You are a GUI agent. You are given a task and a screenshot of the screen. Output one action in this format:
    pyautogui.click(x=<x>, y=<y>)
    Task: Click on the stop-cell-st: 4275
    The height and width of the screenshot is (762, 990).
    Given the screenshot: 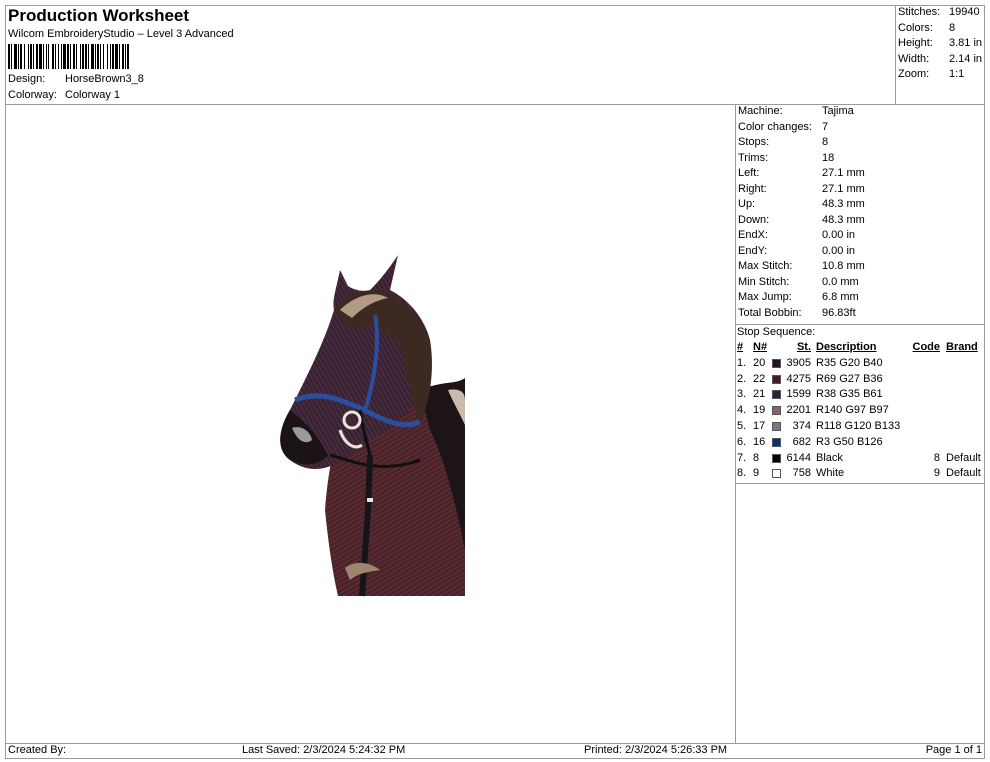 What is the action you would take?
    pyautogui.click(x=798, y=378)
    